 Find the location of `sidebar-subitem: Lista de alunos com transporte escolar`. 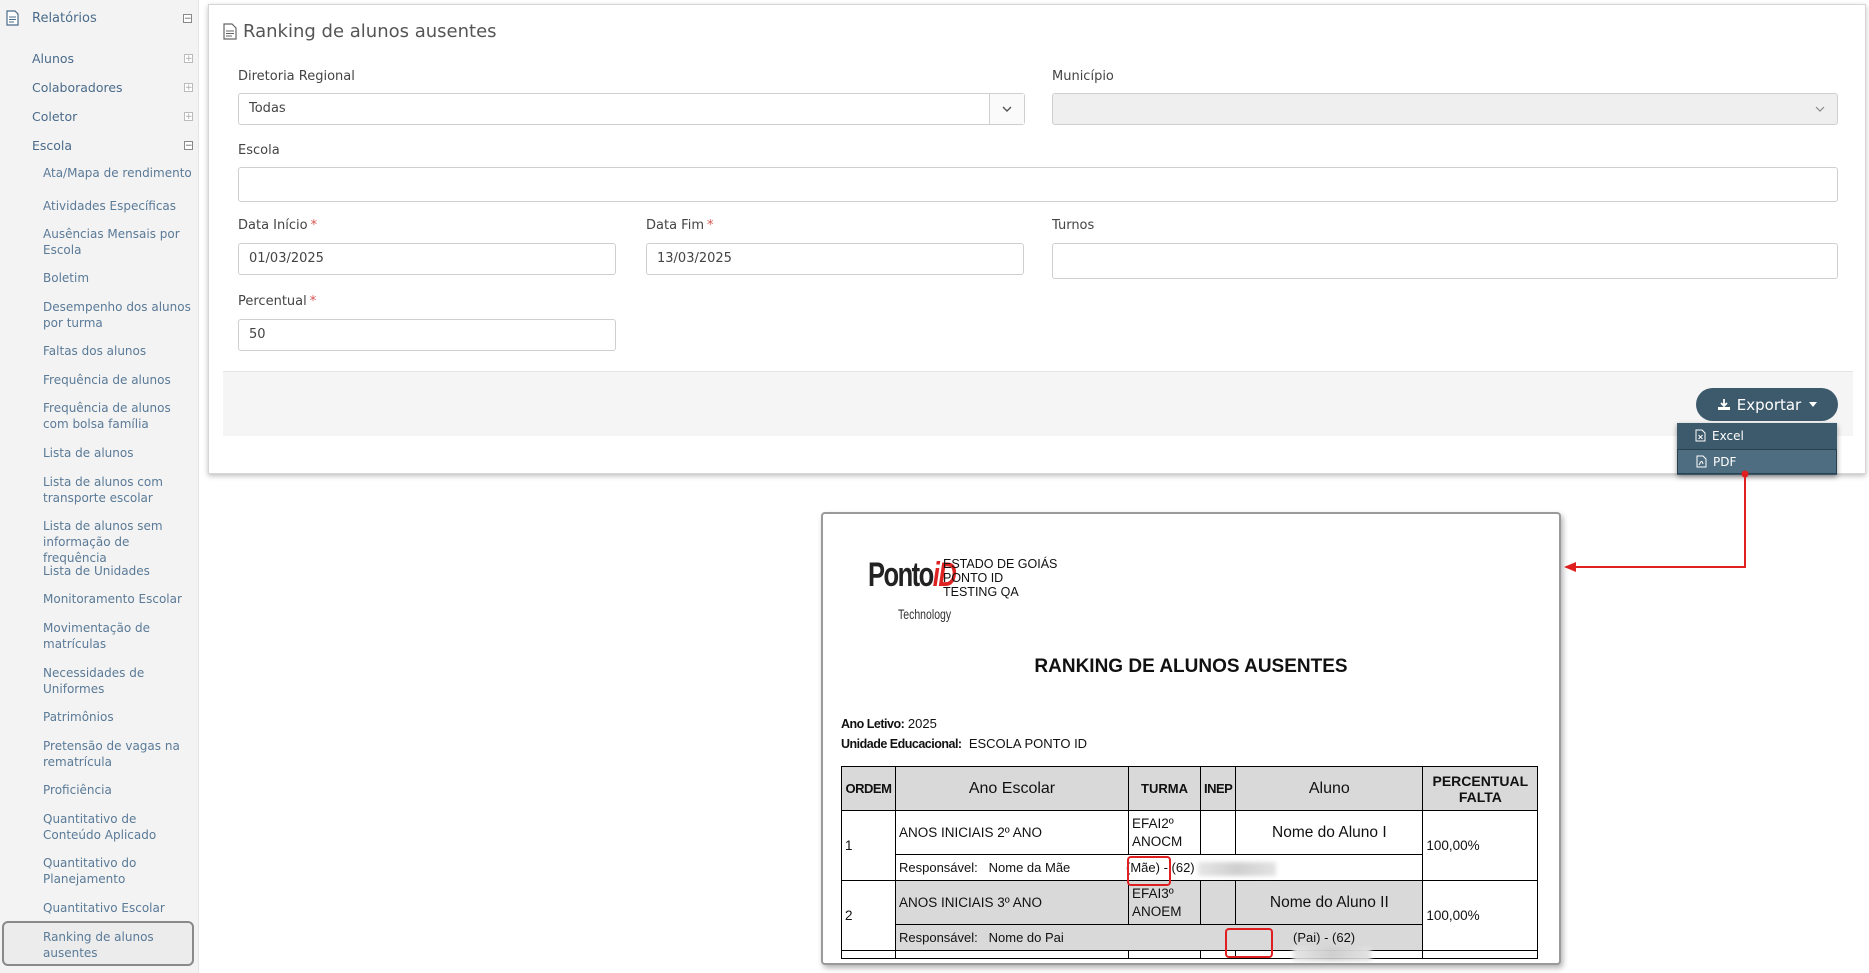

sidebar-subitem: Lista de alunos com transporte escolar is located at coordinates (118, 490).